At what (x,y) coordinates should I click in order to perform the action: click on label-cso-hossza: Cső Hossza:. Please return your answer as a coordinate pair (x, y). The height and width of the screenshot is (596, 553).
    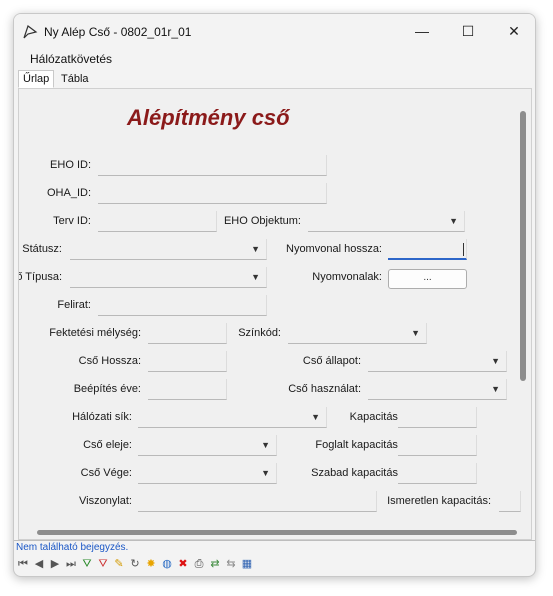
    Looking at the image, I should click on (109, 361).